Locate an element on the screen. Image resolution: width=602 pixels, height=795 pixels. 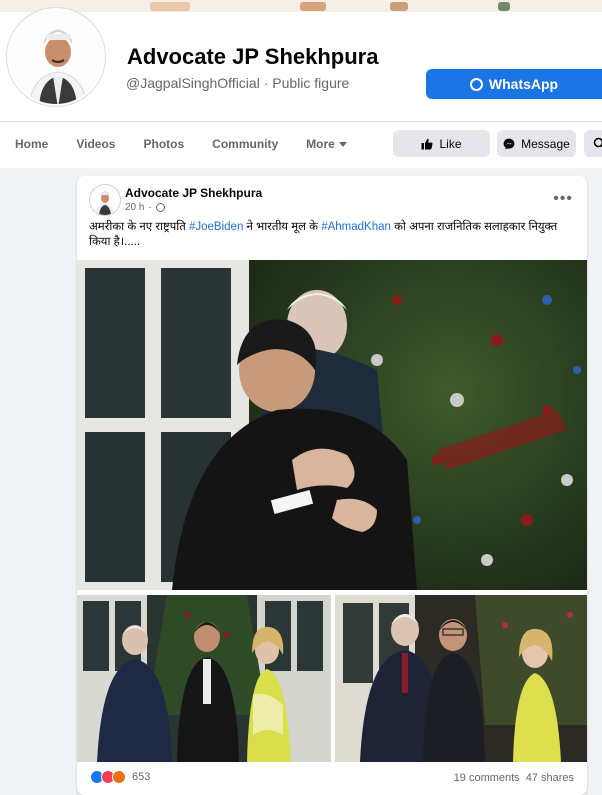
post-author-avatar is located at coordinates (105, 200).